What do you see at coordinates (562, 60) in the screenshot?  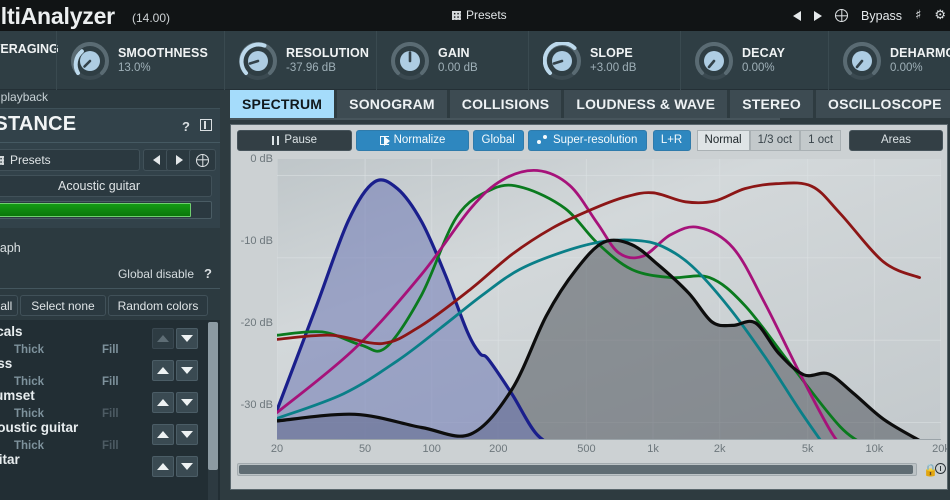 I see `slope-knob-dial` at bounding box center [562, 60].